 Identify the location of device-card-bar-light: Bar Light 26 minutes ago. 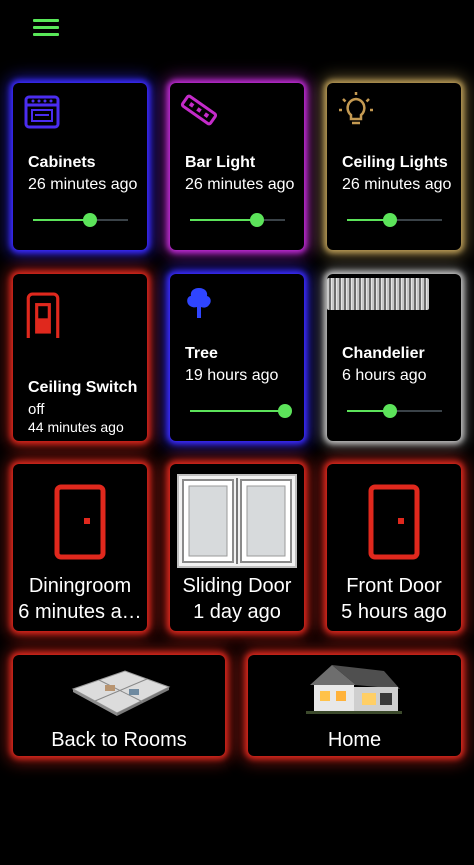
(237, 166).